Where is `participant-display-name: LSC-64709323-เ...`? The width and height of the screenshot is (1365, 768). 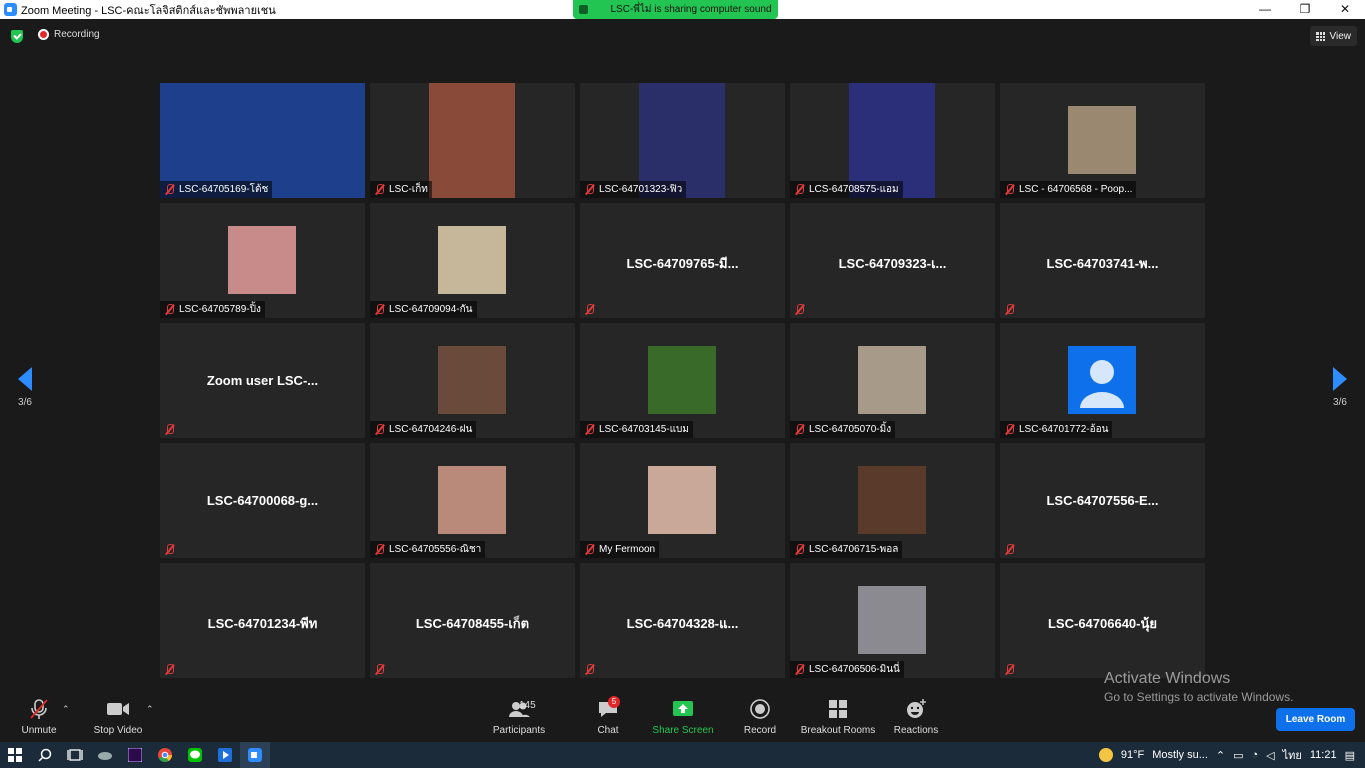 participant-display-name: LSC-64709323-เ... is located at coordinates (892, 263).